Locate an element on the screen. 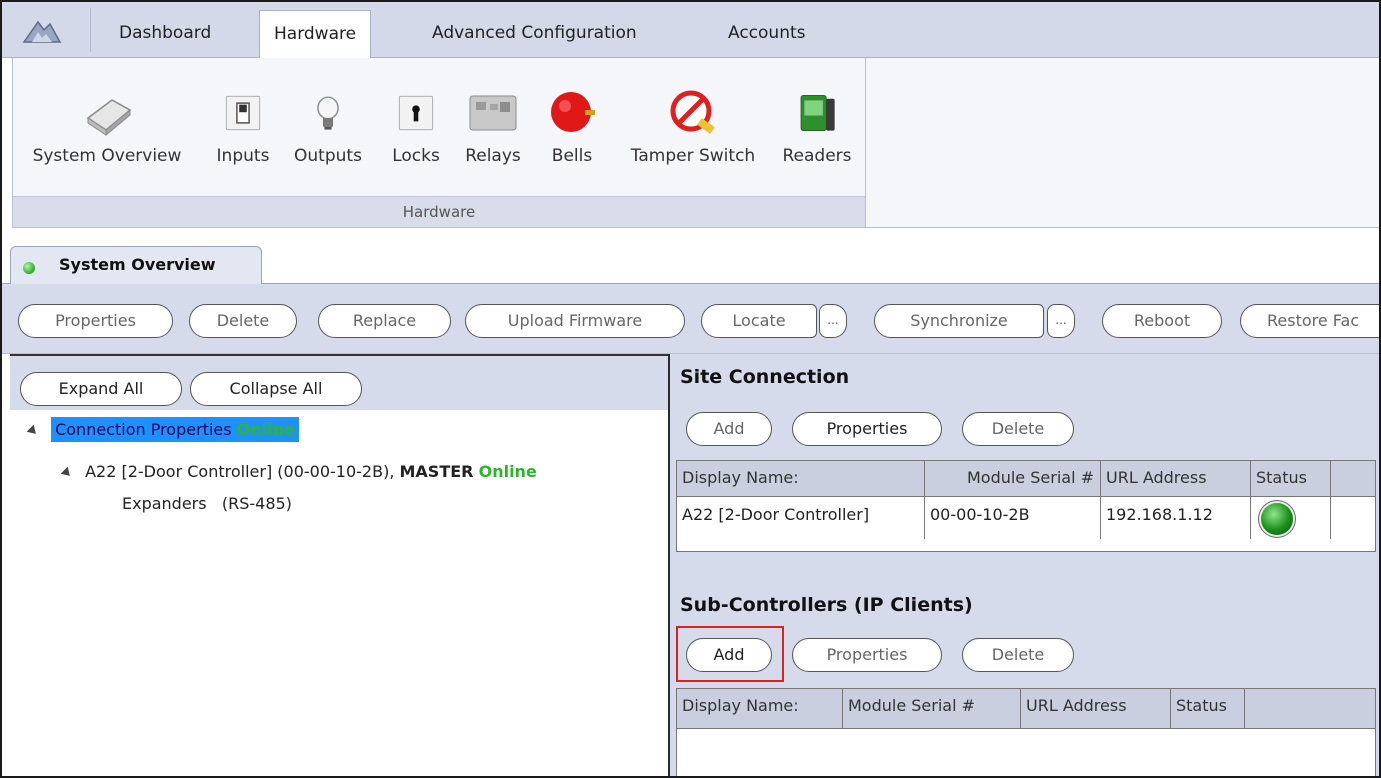 The image size is (1381, 778). tree-node-selected: Connection Properties Online is located at coordinates (175, 429).